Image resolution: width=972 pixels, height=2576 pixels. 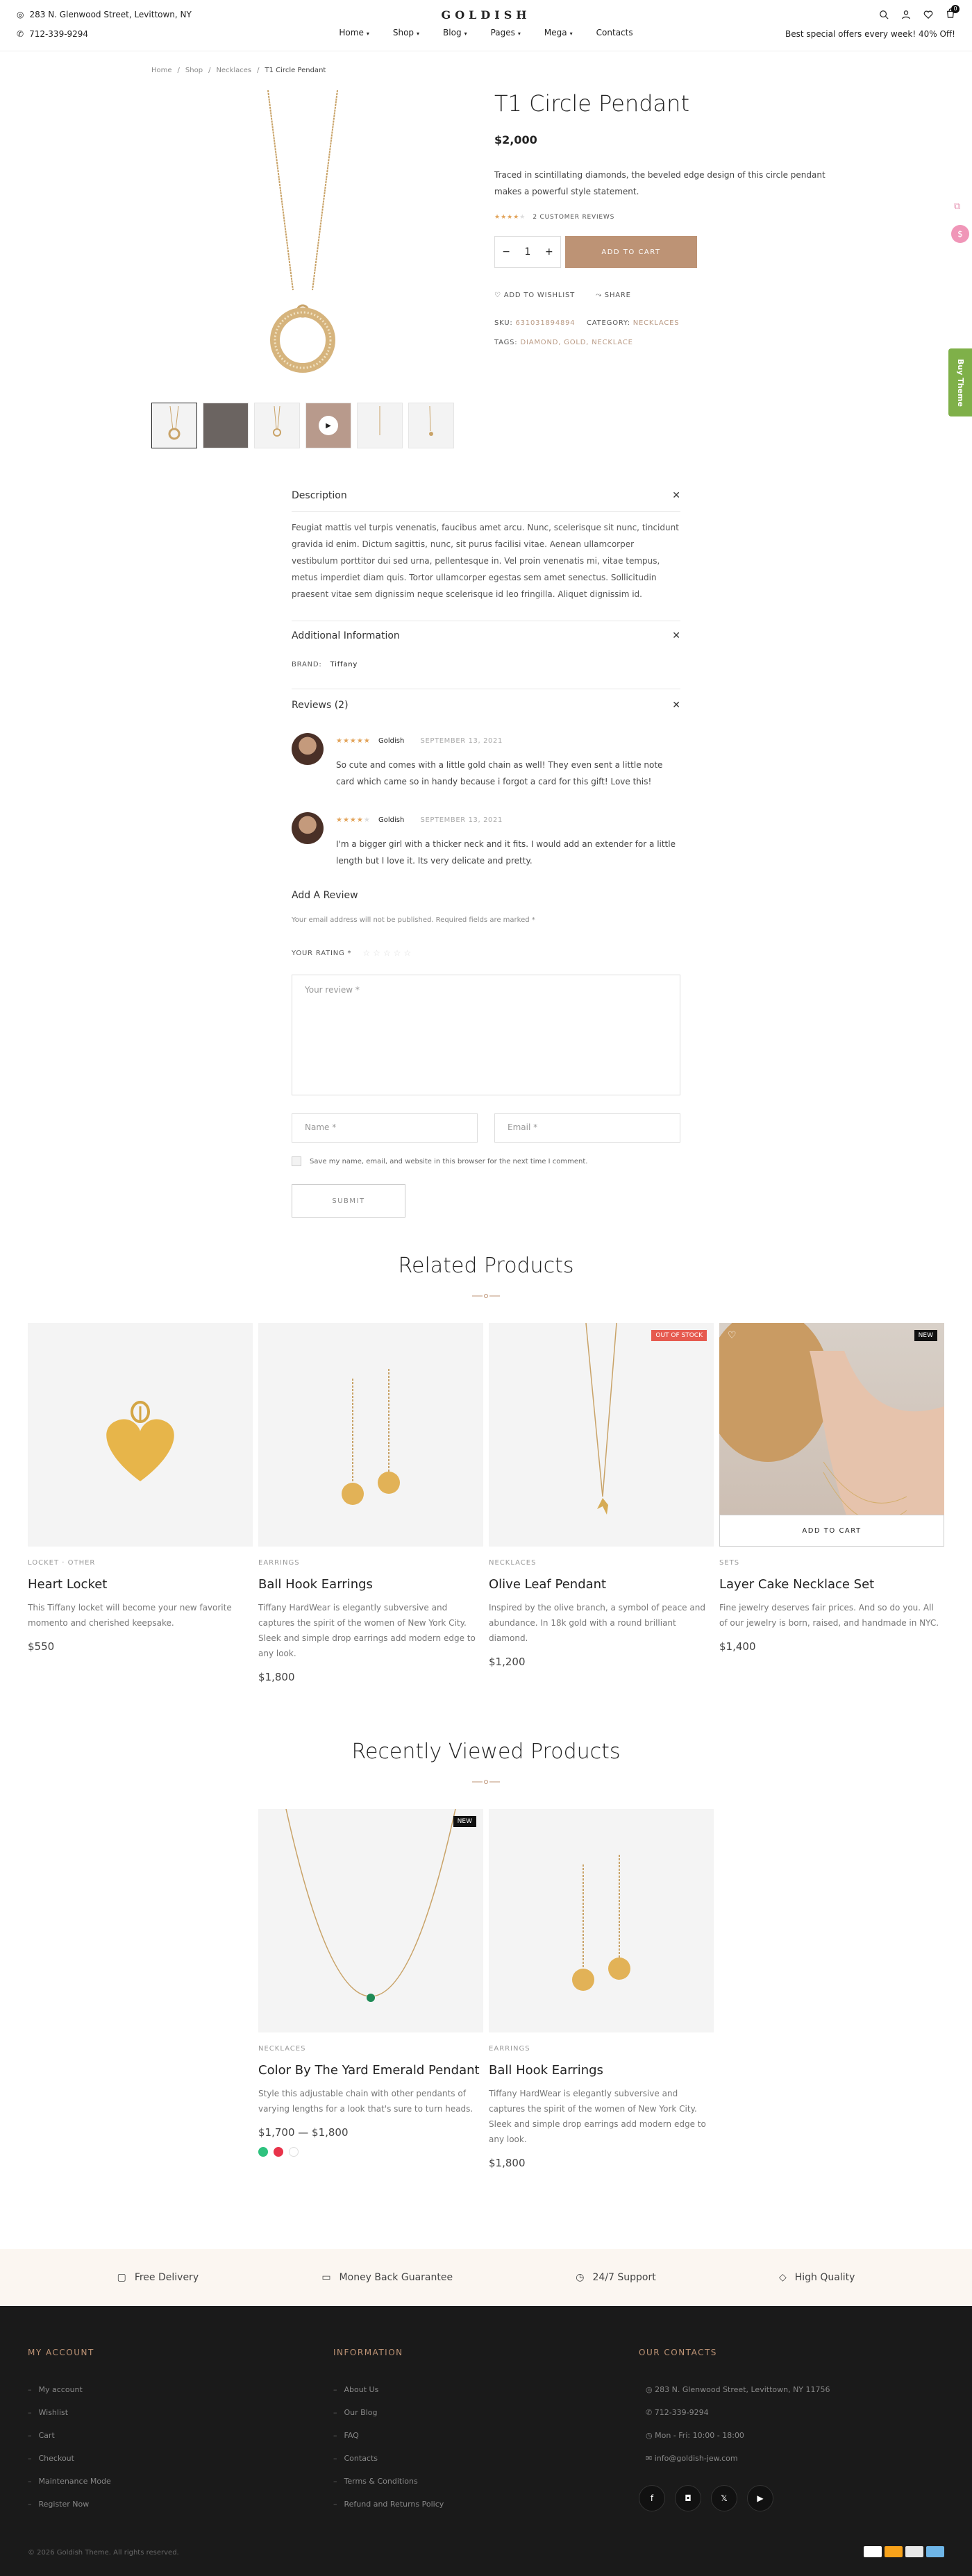 I want to click on product-image: OUT OF STOCK, so click(x=601, y=1435).